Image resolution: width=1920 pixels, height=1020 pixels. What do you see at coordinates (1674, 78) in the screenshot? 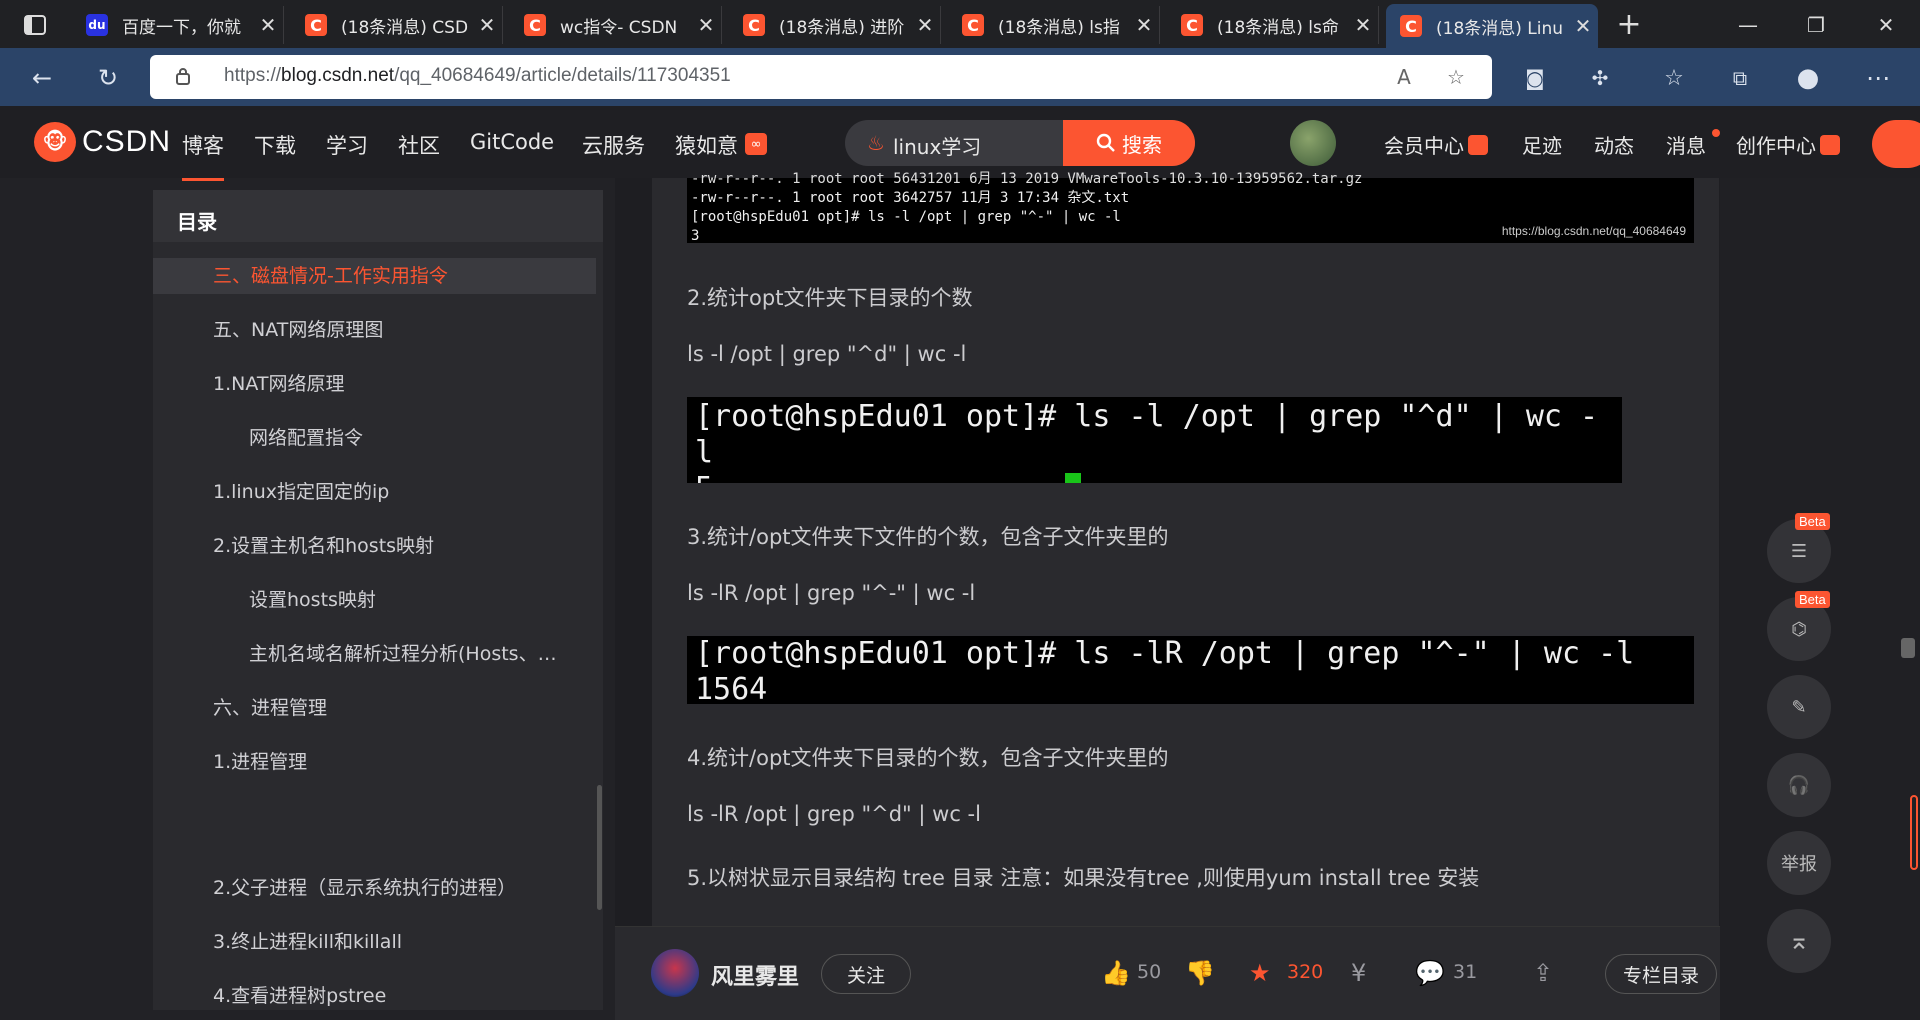
I see `favorites-icon: ☆` at bounding box center [1674, 78].